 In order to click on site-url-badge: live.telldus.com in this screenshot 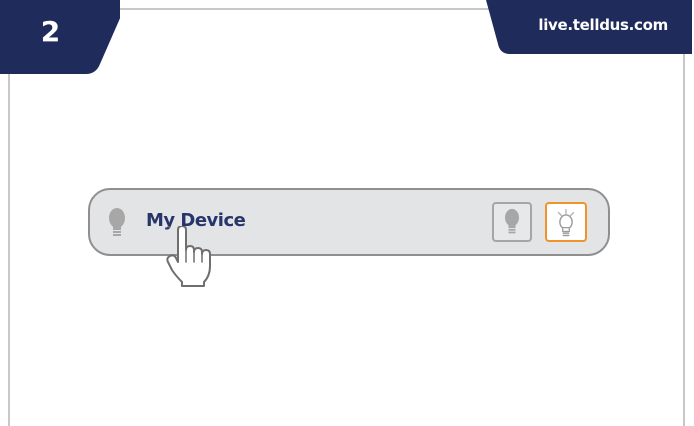, I will do `click(589, 27)`.